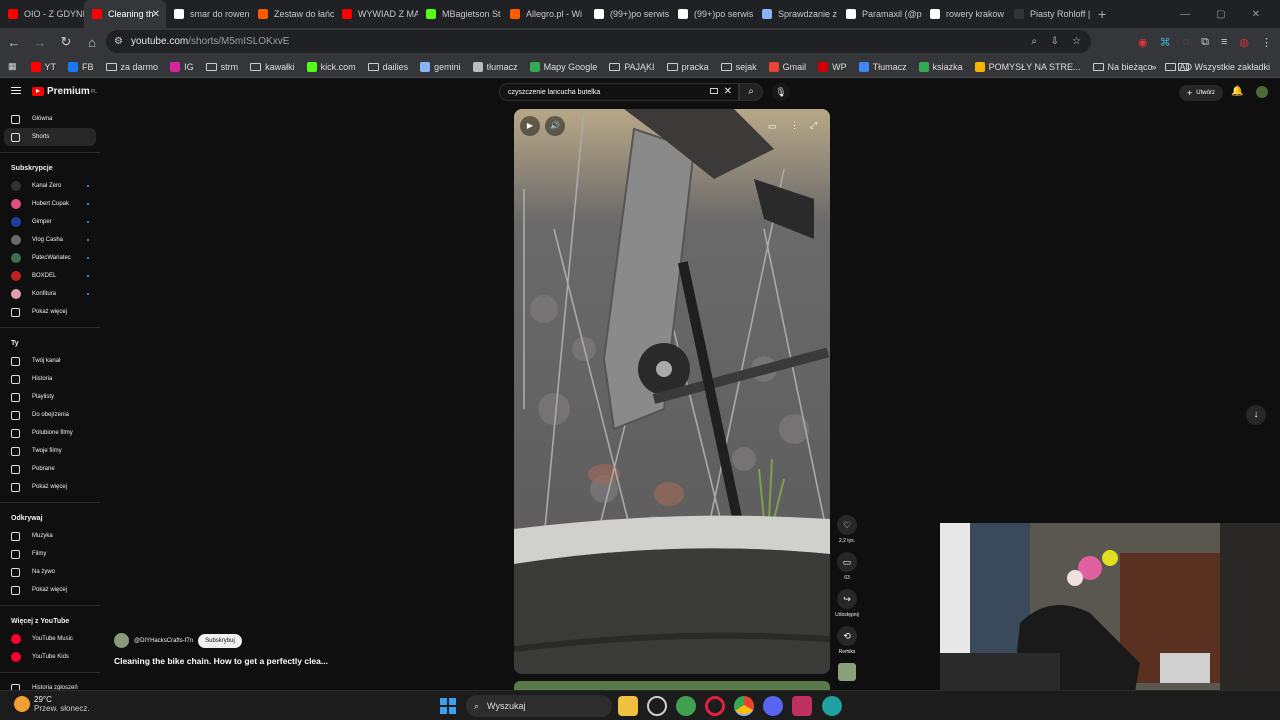  What do you see at coordinates (50, 433) in the screenshot?
I see `sidebar-item-liked: Polubione filmy` at bounding box center [50, 433].